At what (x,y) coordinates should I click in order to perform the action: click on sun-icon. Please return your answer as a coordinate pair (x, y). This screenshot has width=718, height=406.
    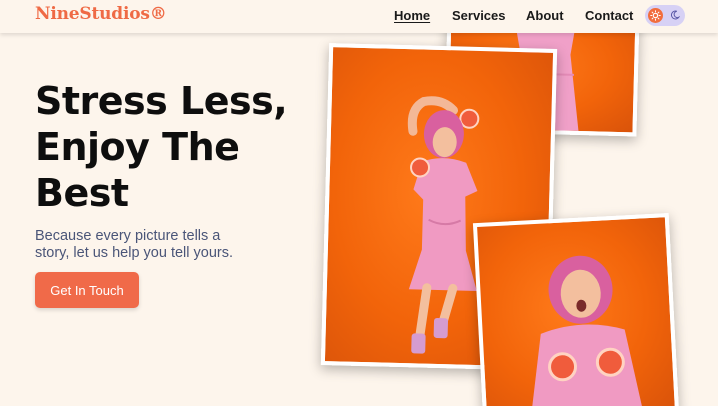
    Looking at the image, I should click on (655, 15).